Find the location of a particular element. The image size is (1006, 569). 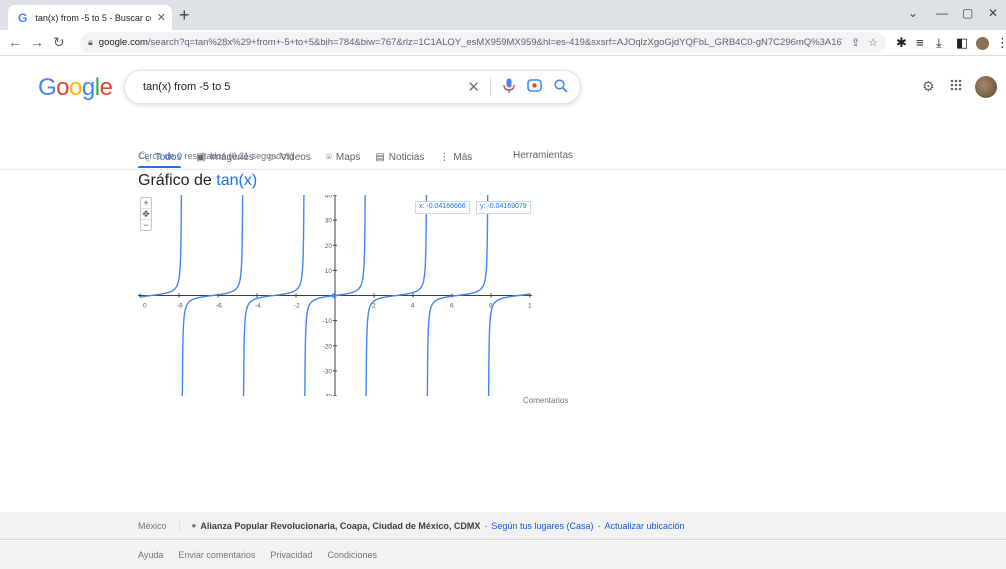

footer-link-privacidad: Privacidad is located at coordinates (291, 555).